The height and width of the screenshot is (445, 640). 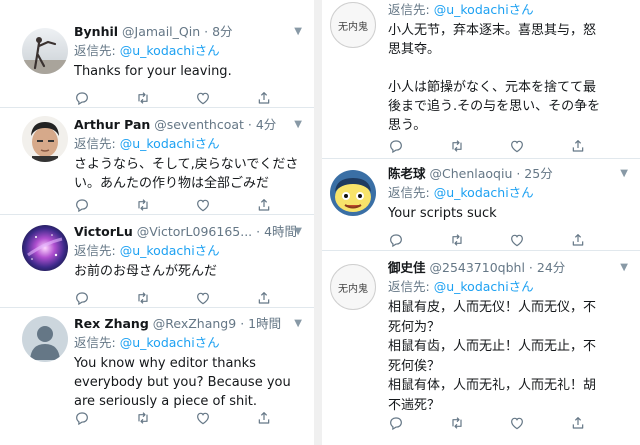 I want to click on user-handle: @RexZhang9, so click(x=194, y=323).